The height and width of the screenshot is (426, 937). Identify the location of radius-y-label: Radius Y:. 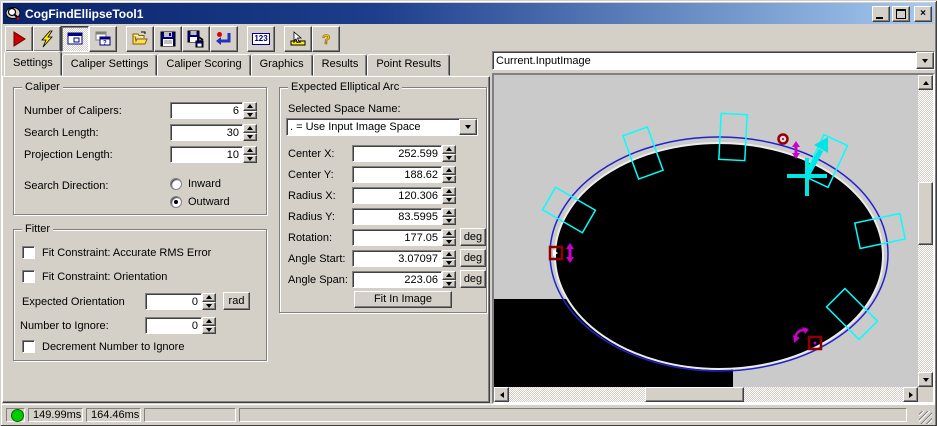
(311, 217).